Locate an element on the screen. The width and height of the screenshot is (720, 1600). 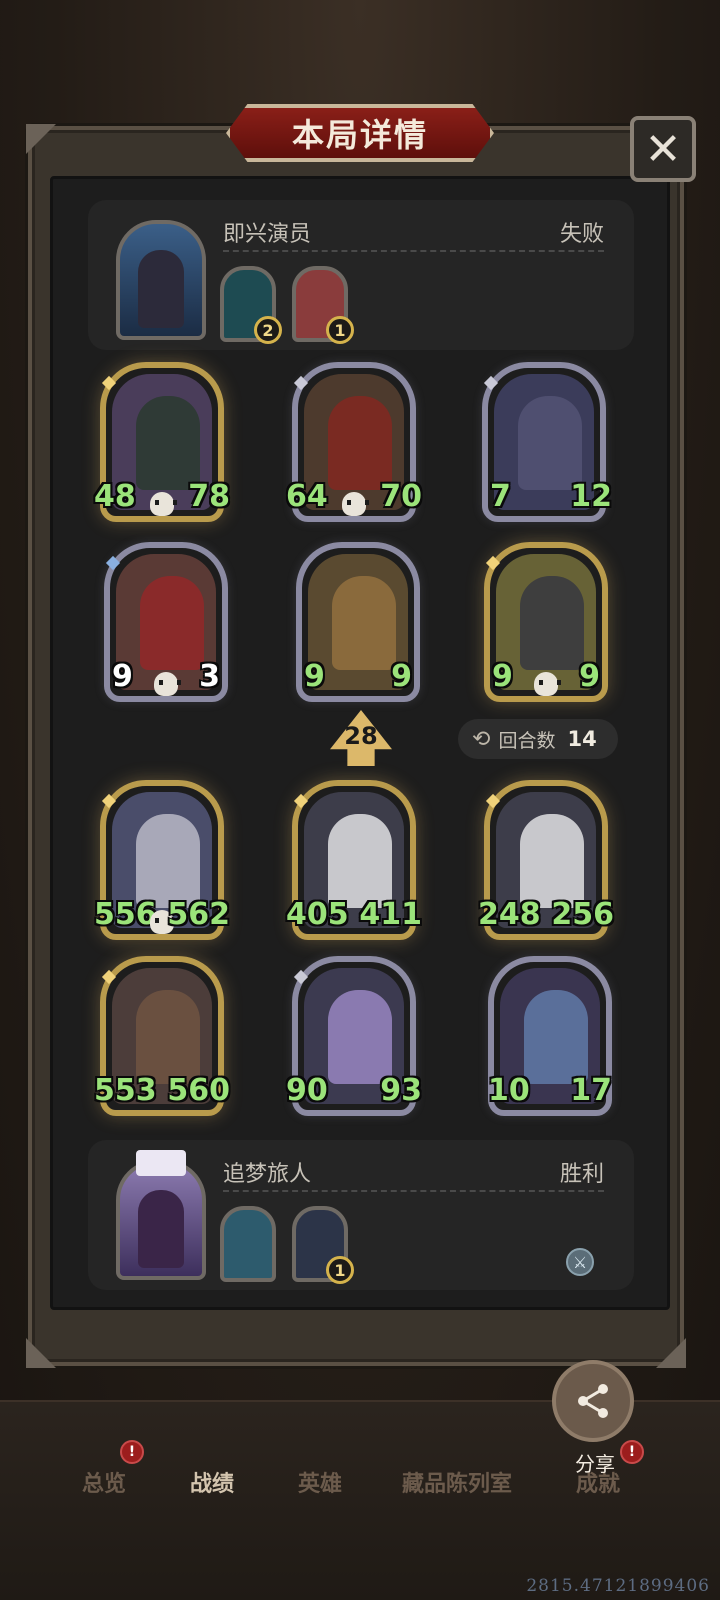
opponent-hero-portrait is located at coordinates (161, 280).